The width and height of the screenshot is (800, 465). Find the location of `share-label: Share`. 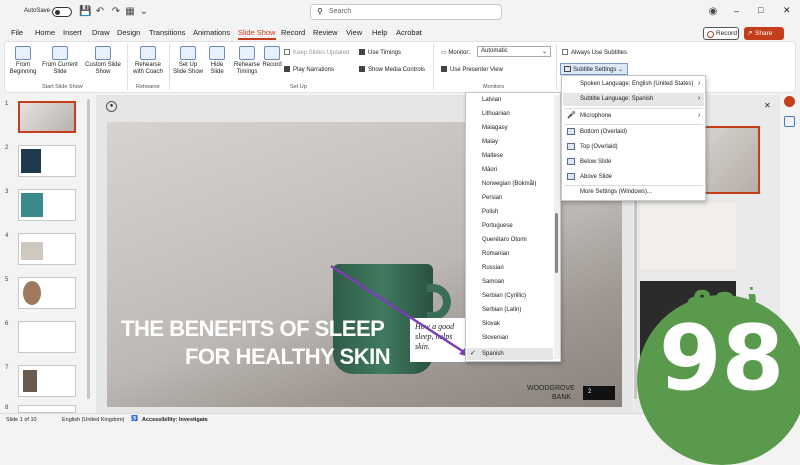

share-label: Share is located at coordinates (764, 33).